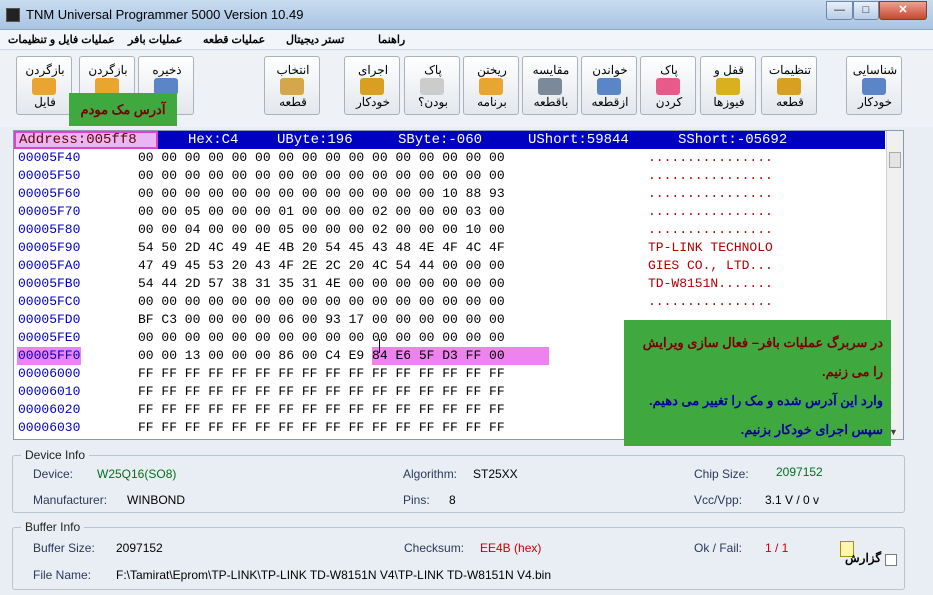 This screenshot has height=595, width=933. Describe the element at coordinates (373, 70) in the screenshot. I see `toolbar-label: اجرای` at that location.